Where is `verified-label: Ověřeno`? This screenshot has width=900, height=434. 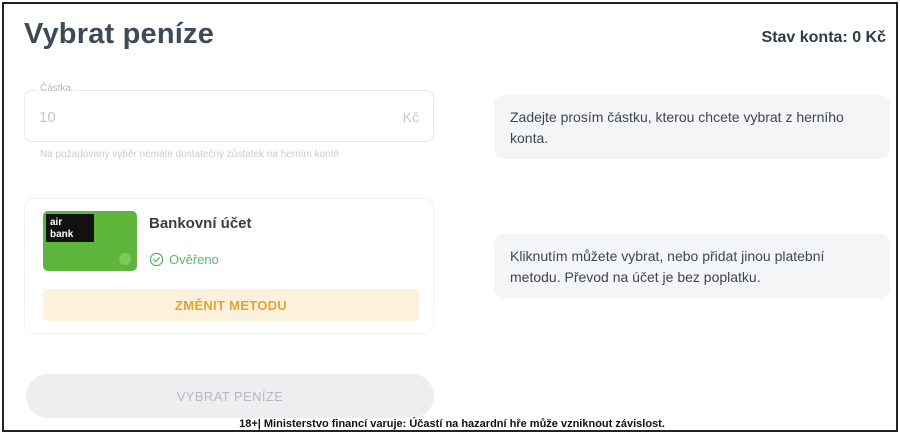
verified-label: Ověřeno is located at coordinates (194, 259).